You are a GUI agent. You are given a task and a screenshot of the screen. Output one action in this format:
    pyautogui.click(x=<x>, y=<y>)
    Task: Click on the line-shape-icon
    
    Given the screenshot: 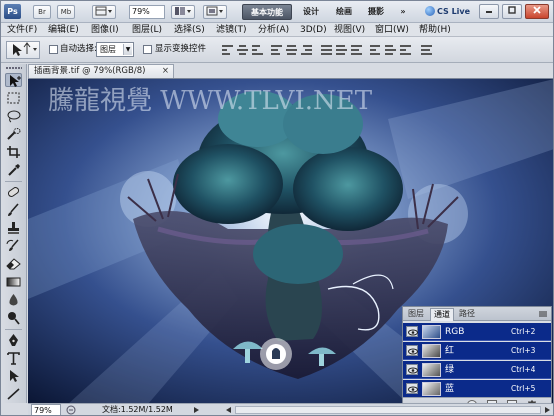 What is the action you would take?
    pyautogui.click(x=13, y=394)
    